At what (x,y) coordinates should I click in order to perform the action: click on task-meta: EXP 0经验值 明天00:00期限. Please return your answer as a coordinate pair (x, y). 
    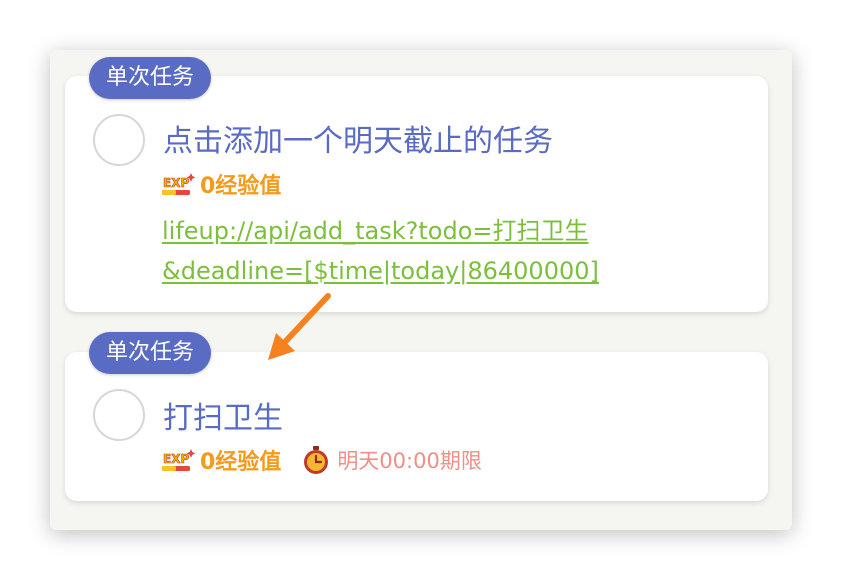
    Looking at the image, I should click on (321, 460).